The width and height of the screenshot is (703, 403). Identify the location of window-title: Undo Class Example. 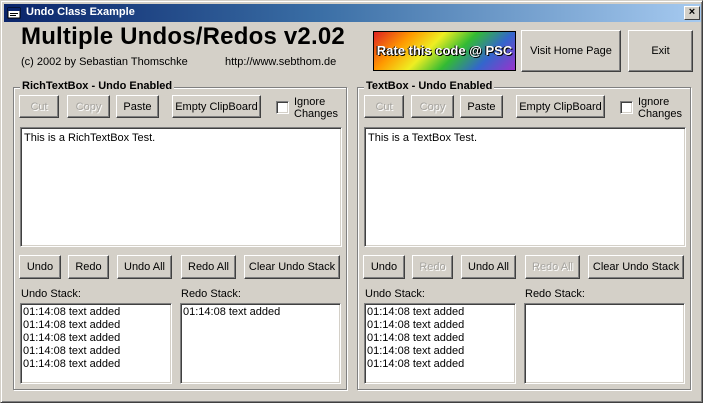
(80, 12).